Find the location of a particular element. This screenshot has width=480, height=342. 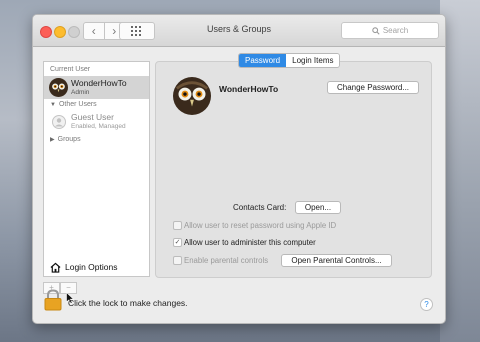

user-role: Admin is located at coordinates (80, 92).